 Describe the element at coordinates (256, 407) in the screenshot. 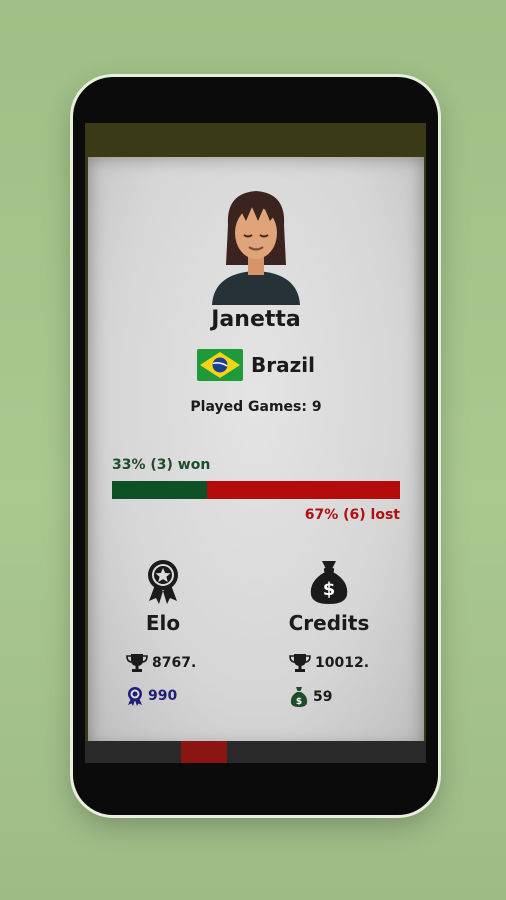

I see `played-games: Played Games: 9` at that location.